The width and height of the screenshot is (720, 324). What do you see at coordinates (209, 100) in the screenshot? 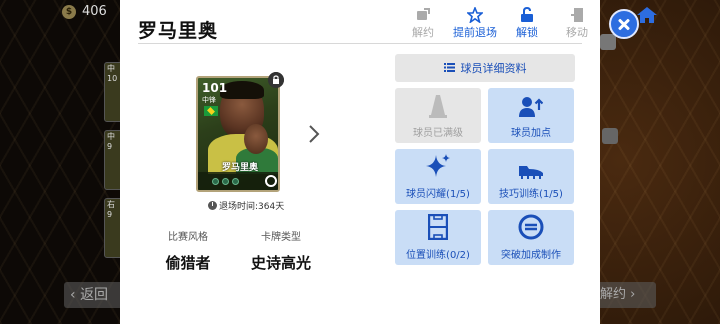
I see `card-position: 中锋` at bounding box center [209, 100].